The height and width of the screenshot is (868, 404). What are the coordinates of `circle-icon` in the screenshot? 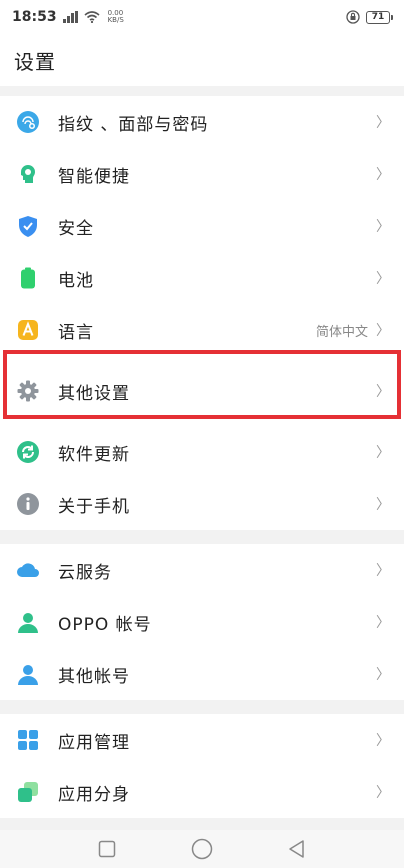 It's located at (202, 849).